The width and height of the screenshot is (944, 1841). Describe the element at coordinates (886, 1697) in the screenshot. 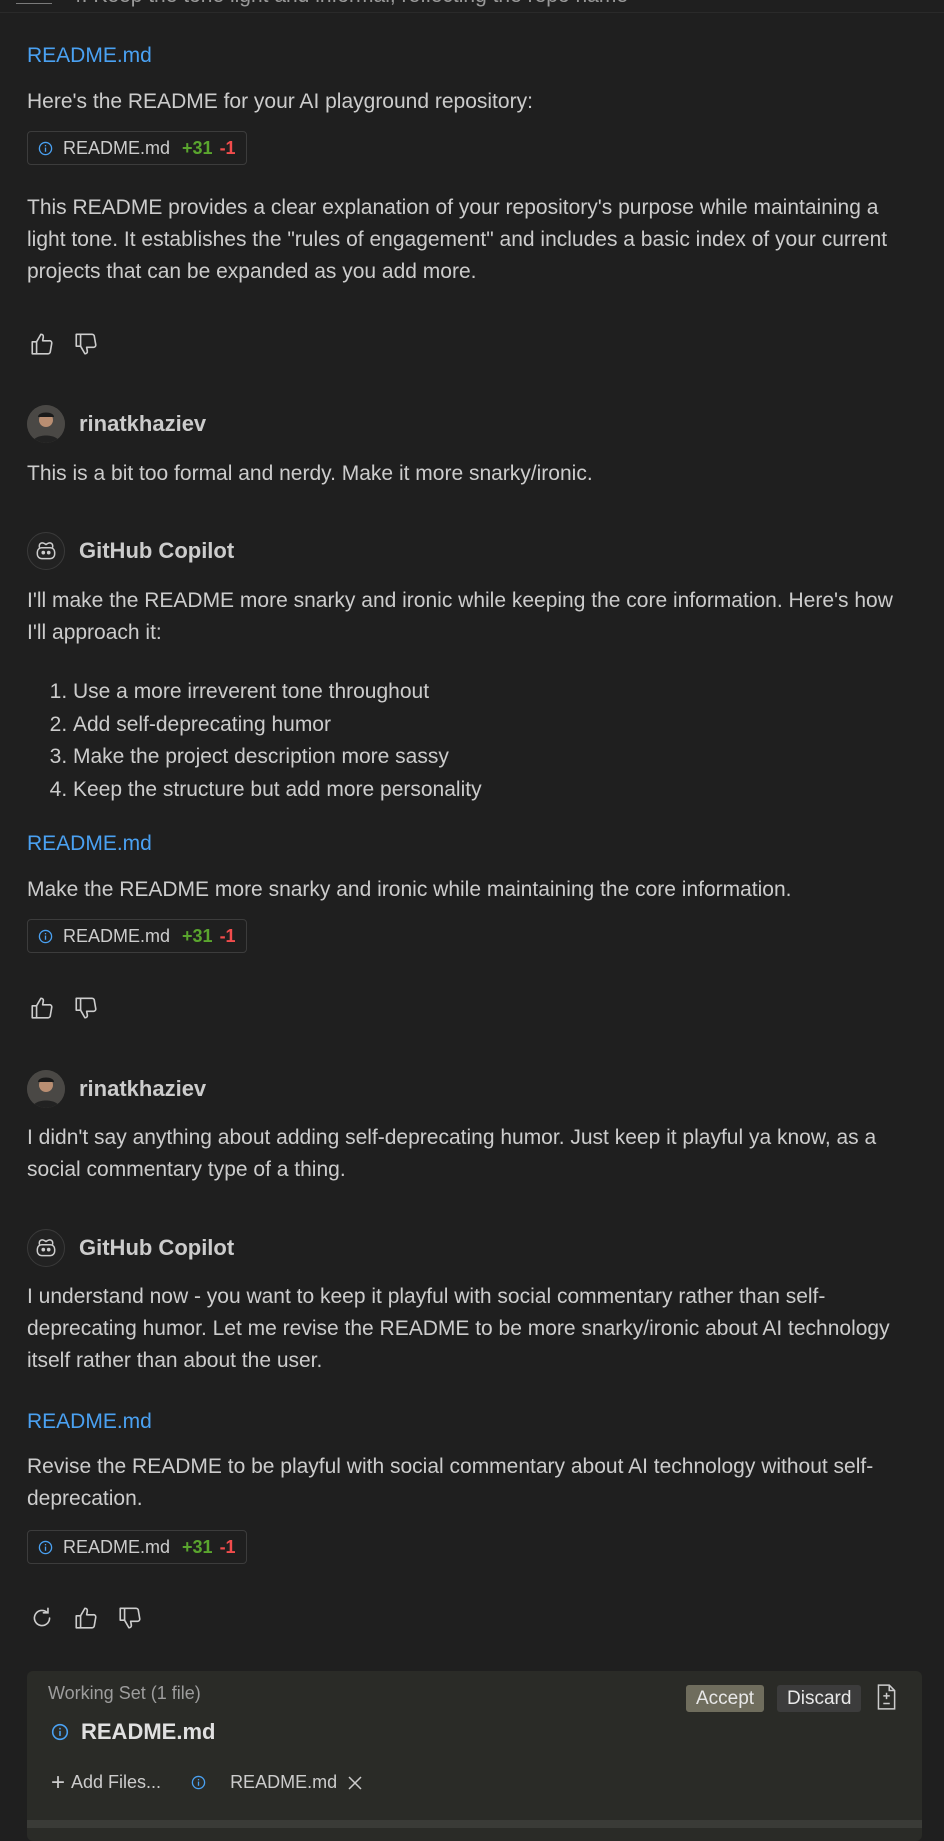

I see `file-diff-icon` at that location.